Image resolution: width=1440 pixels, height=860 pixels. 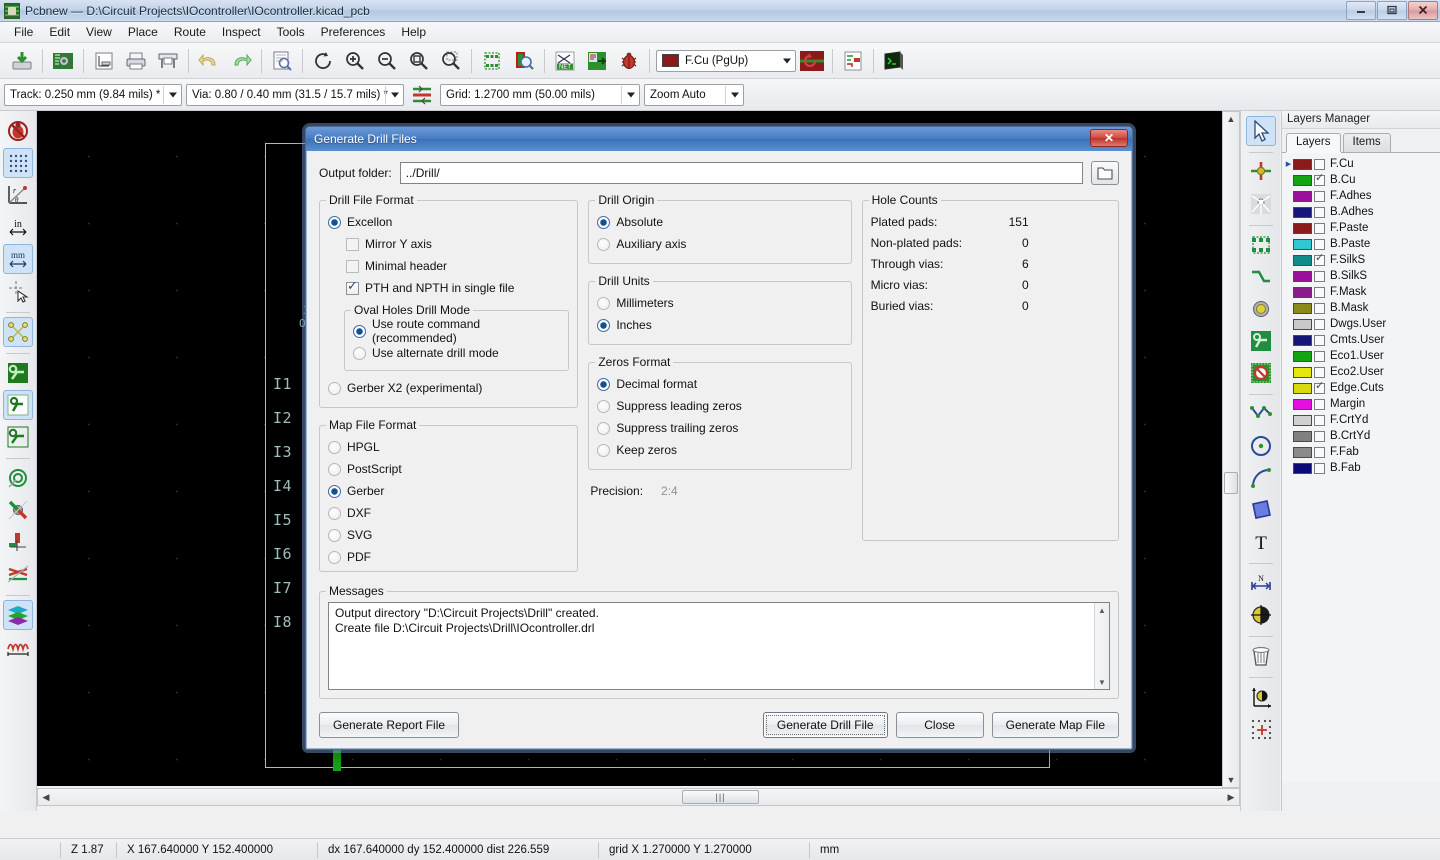 What do you see at coordinates (413, 32) in the screenshot?
I see `menu-help: Help` at bounding box center [413, 32].